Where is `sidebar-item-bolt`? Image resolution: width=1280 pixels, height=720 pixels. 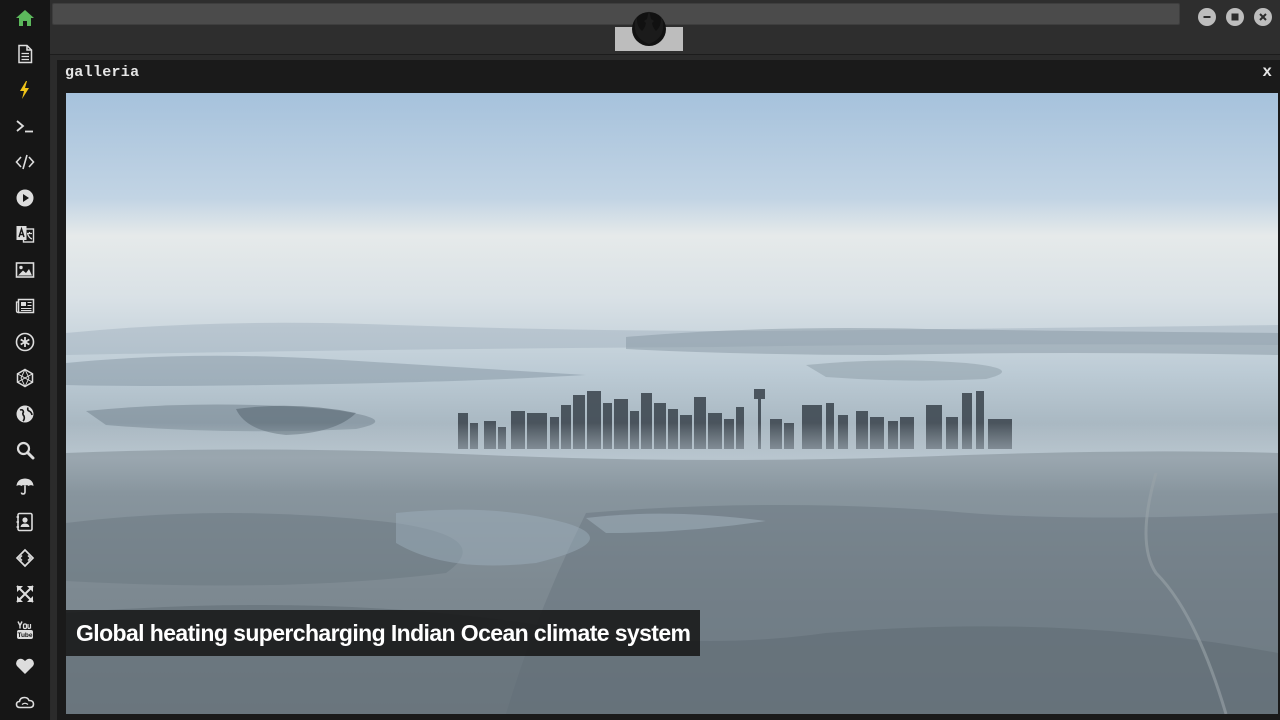
sidebar-item-bolt is located at coordinates (25, 90).